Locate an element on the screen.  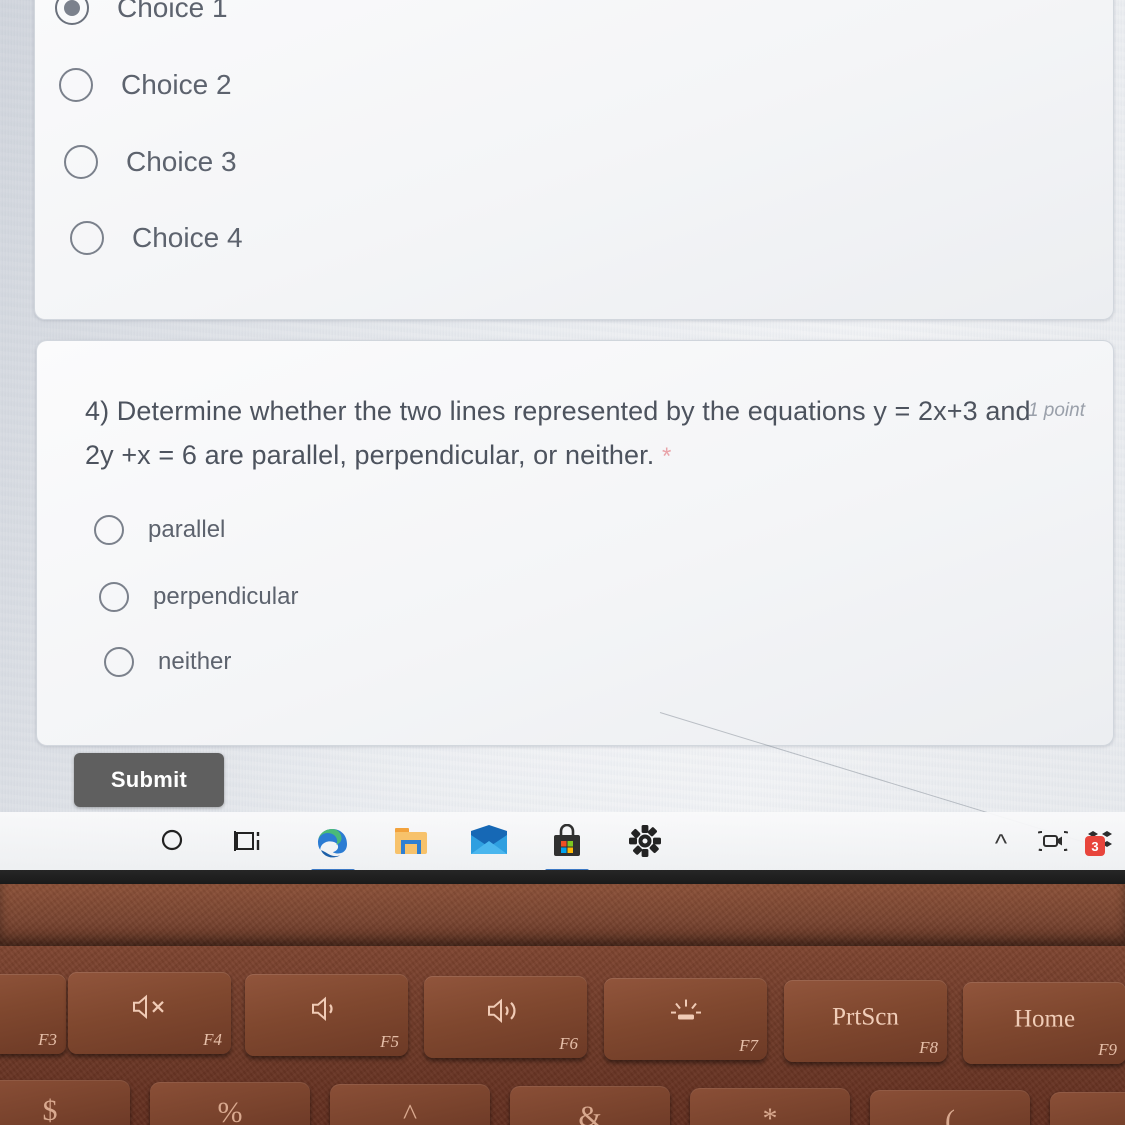
windows-taskbar: ^ 3 is located at coordinates (562, 843).